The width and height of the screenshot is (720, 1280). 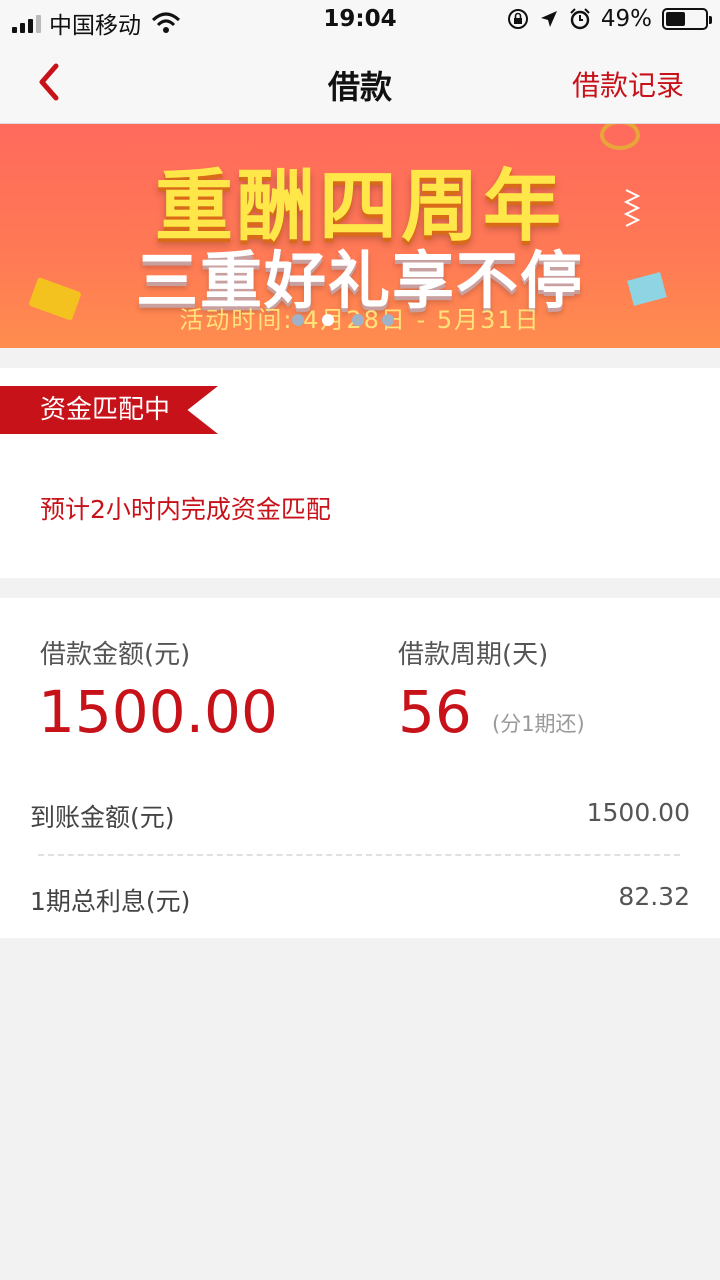 What do you see at coordinates (360, 20) in the screenshot?
I see `status-bar: 中国移动 19:04 49%` at bounding box center [360, 20].